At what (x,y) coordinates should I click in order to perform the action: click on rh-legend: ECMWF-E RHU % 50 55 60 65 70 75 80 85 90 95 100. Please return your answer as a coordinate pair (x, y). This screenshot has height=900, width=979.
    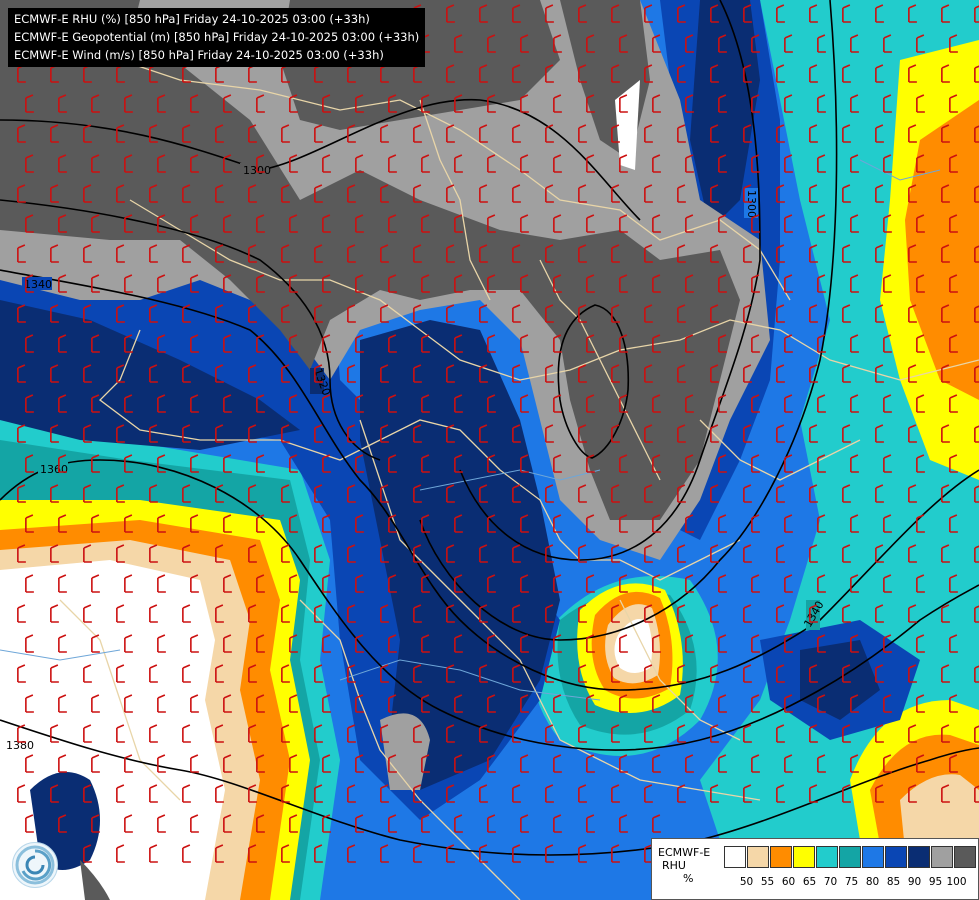
    Looking at the image, I should click on (815, 869).